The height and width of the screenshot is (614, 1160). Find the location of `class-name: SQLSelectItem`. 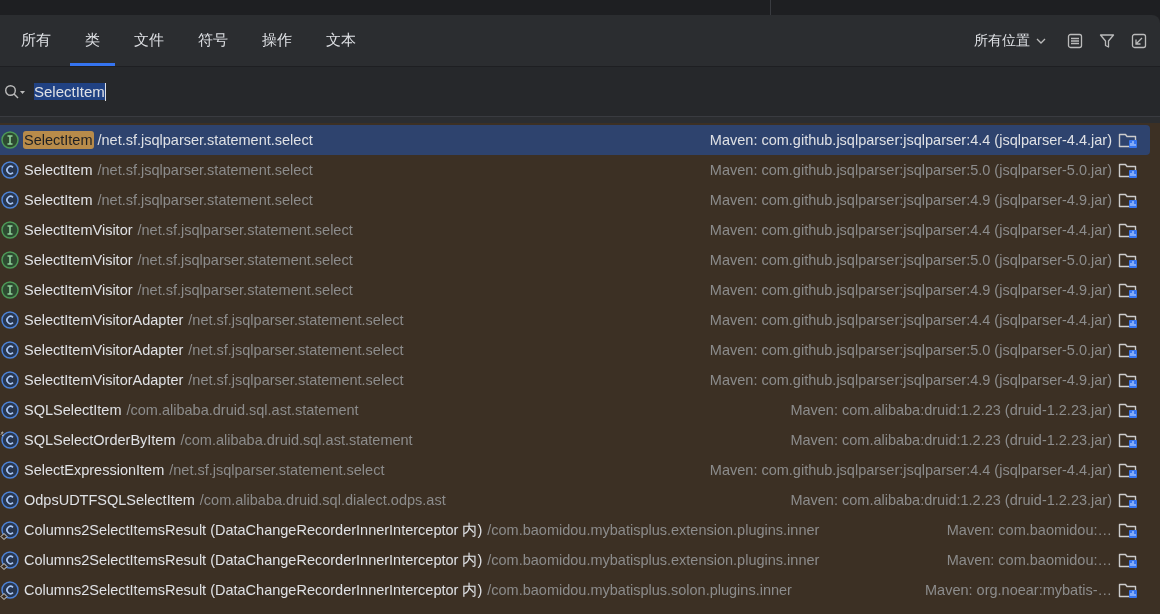

class-name: SQLSelectItem is located at coordinates (73, 410).